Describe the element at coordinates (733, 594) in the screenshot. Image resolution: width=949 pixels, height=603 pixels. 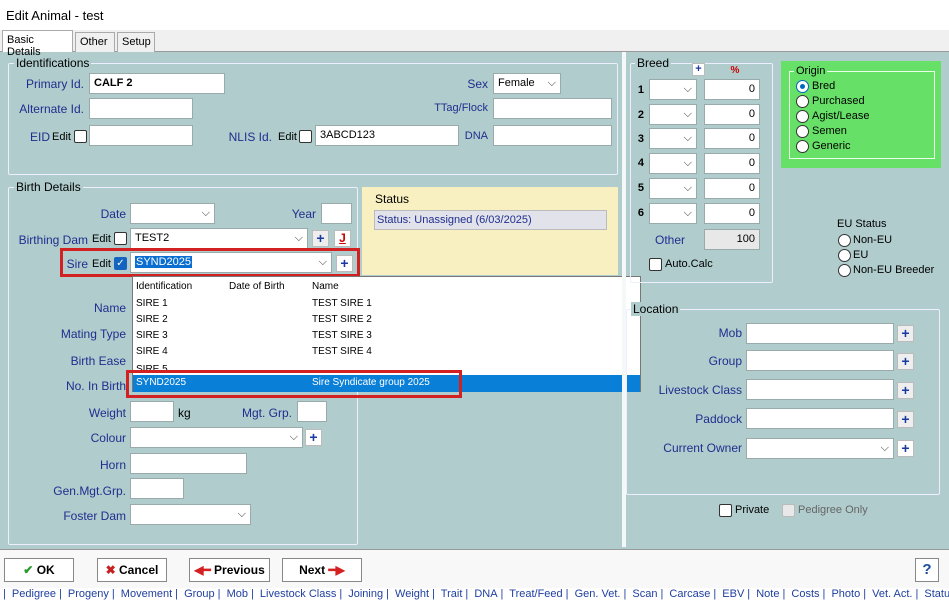
I see `link-ebv: EBV` at that location.